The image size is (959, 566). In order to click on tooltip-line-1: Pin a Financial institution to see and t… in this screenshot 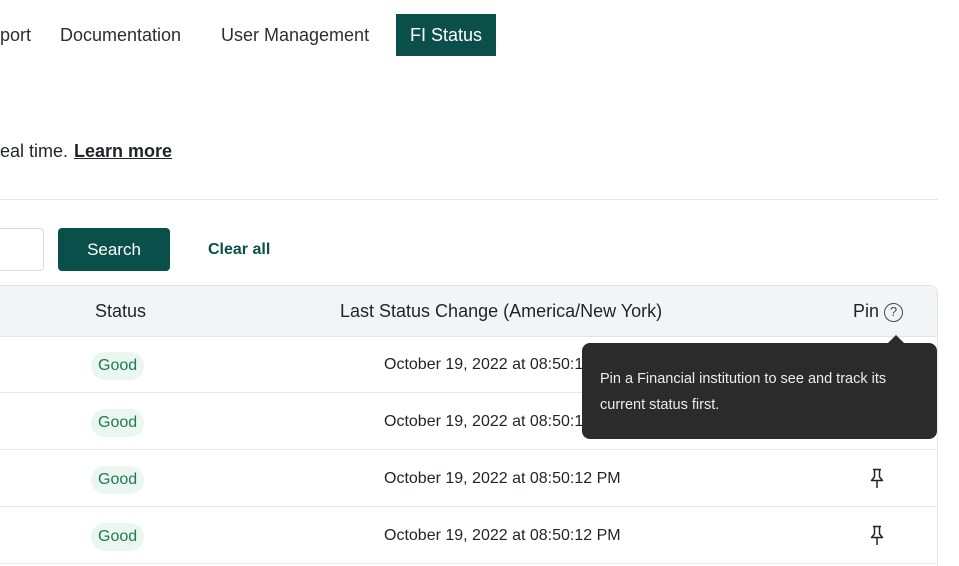, I will do `click(743, 379)`.